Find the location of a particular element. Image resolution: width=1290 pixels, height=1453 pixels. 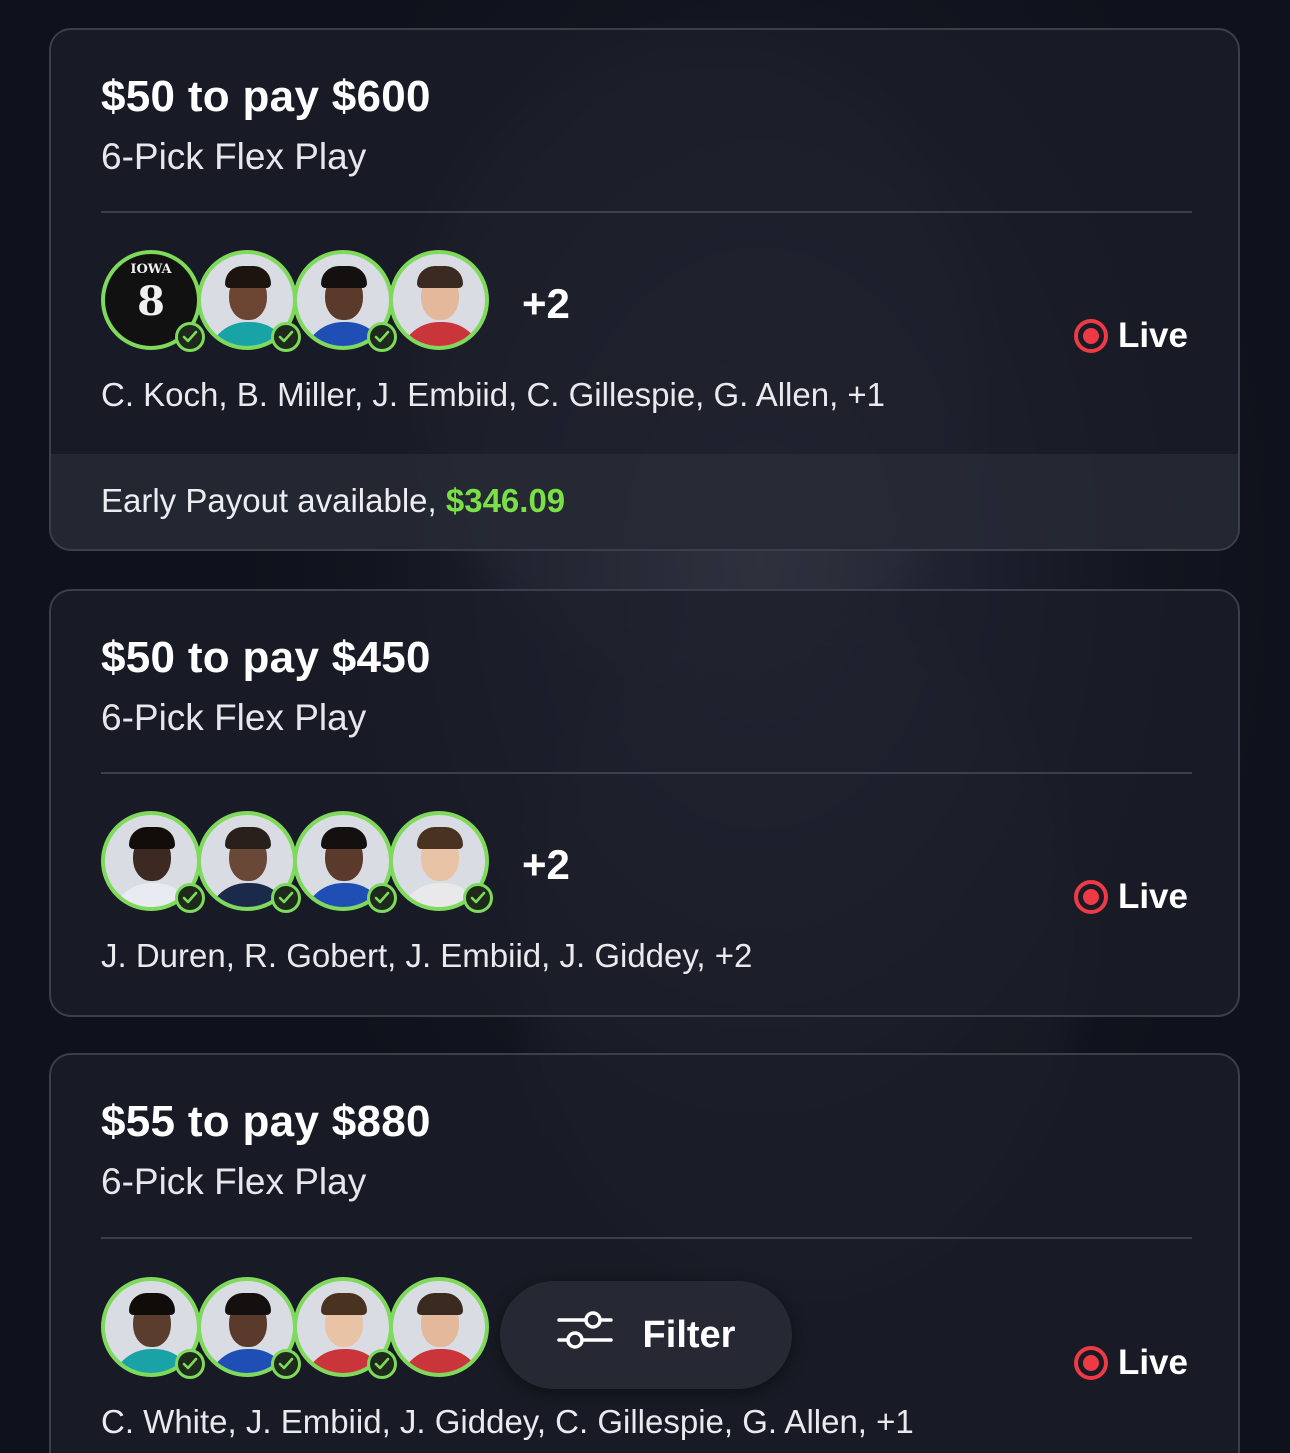

early-payout-label: Early Payout available, is located at coordinates (269, 500).